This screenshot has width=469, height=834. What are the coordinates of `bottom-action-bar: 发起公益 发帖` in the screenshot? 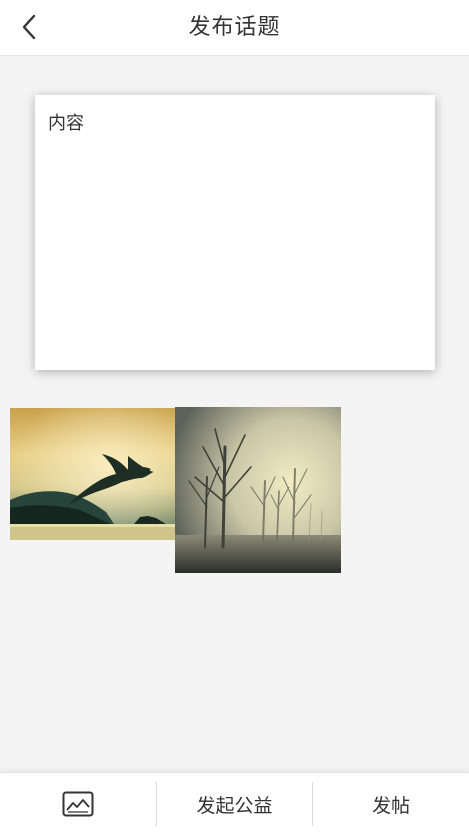 It's located at (234, 803).